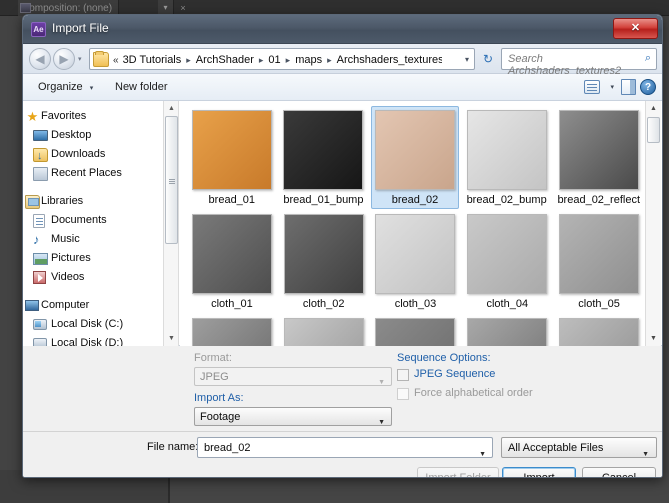 This screenshot has height=503, width=669. What do you see at coordinates (488, 59) in the screenshot?
I see `refresh-icon: ↻` at bounding box center [488, 59].